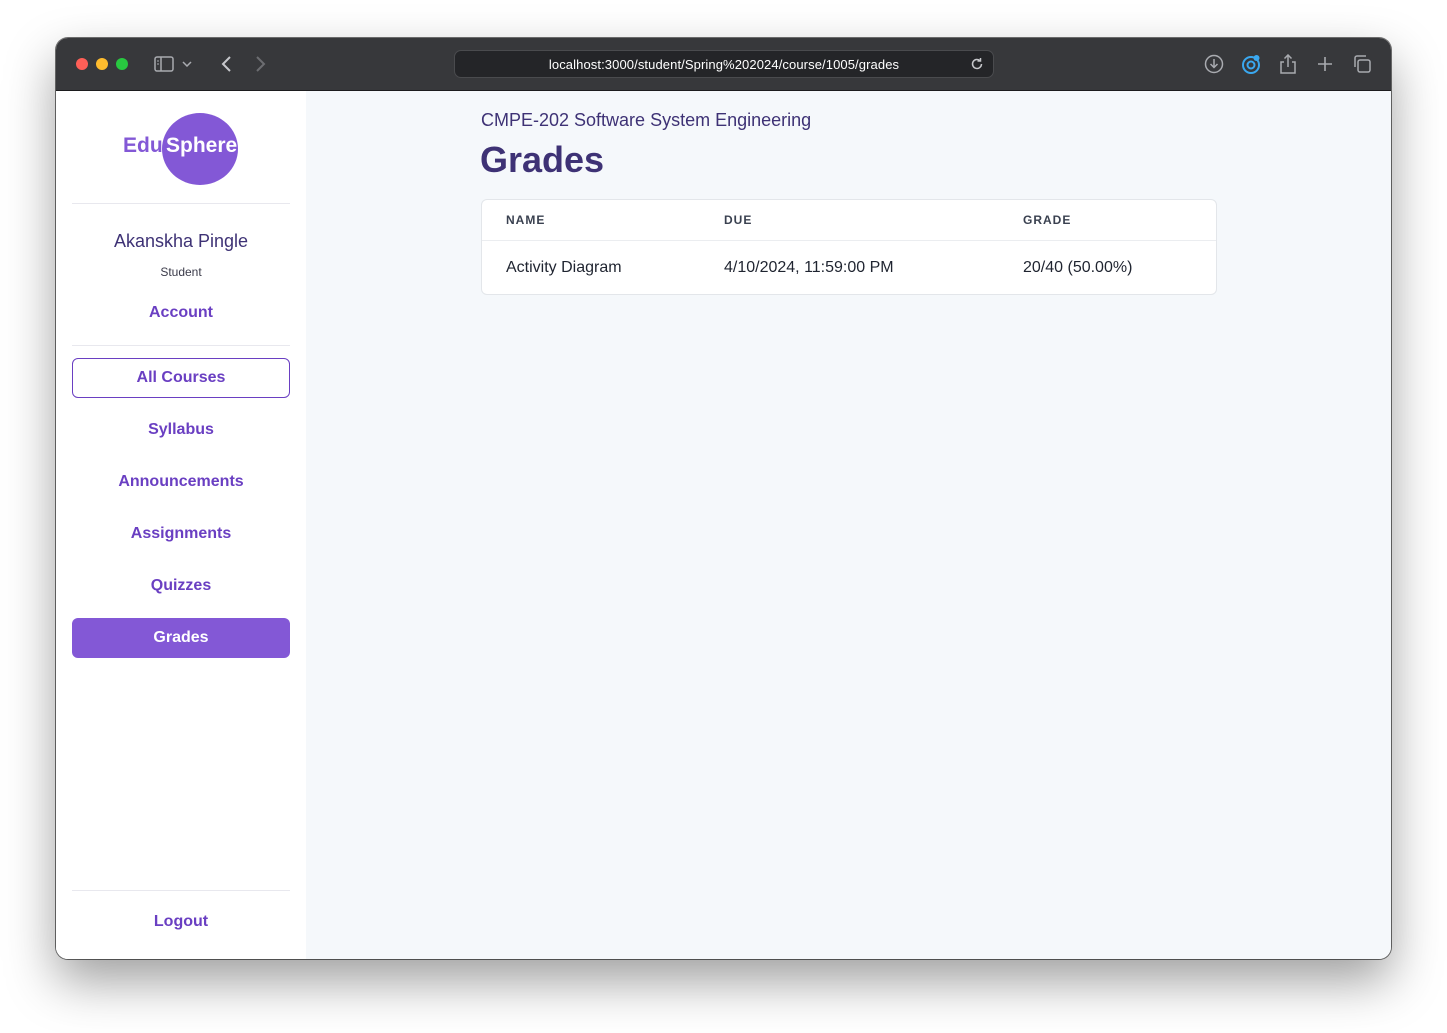 The image size is (1447, 1033). I want to click on logout-link: Logout, so click(181, 922).